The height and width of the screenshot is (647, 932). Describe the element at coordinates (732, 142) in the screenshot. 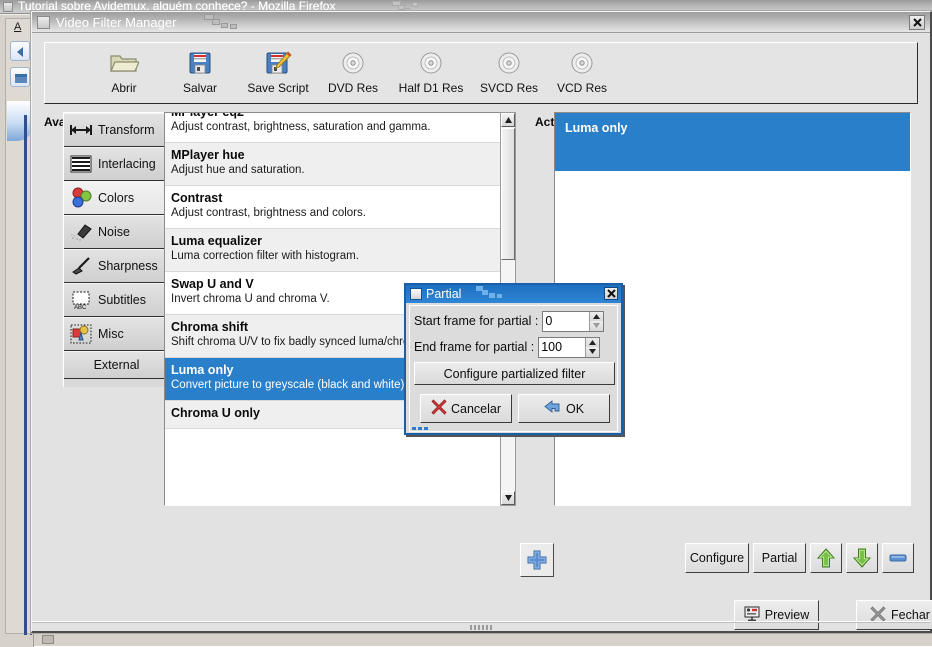

I see `active-filter-row: Luma only` at that location.